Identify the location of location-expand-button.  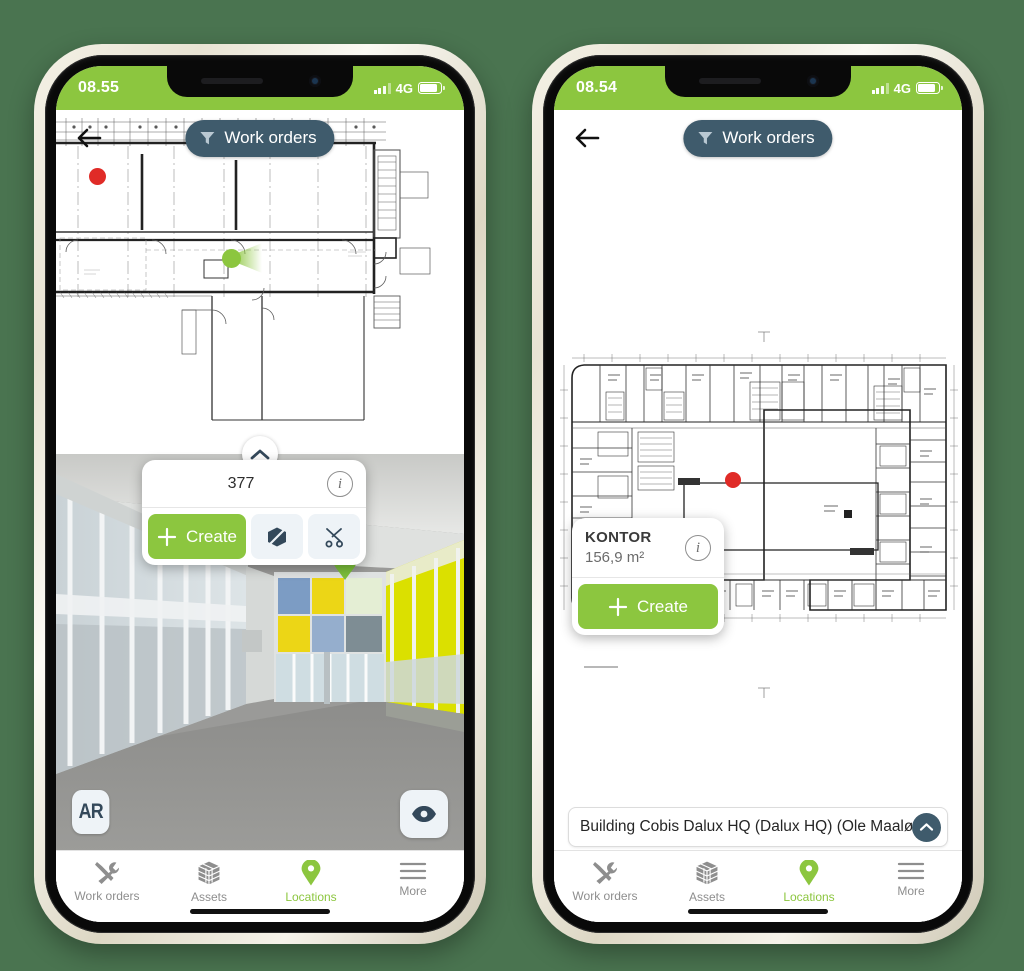
(926, 827).